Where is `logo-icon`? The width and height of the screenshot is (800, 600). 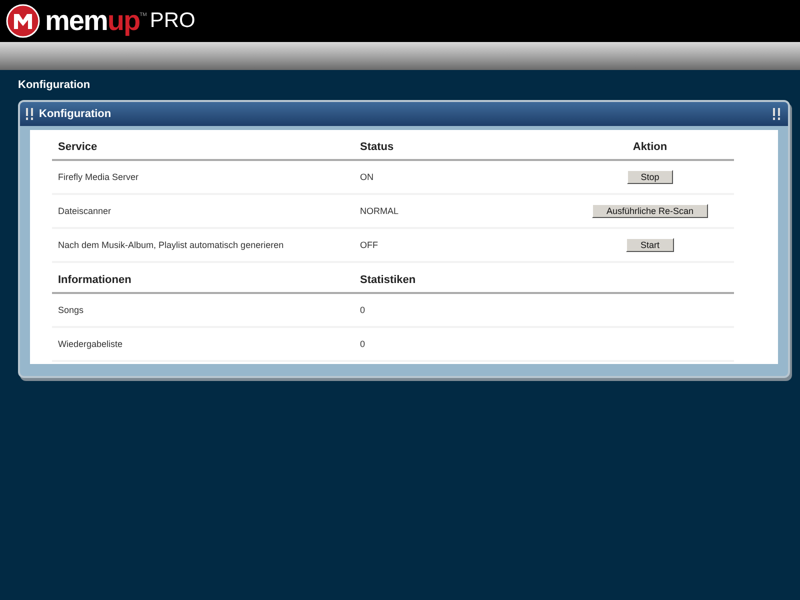
logo-icon is located at coordinates (23, 21).